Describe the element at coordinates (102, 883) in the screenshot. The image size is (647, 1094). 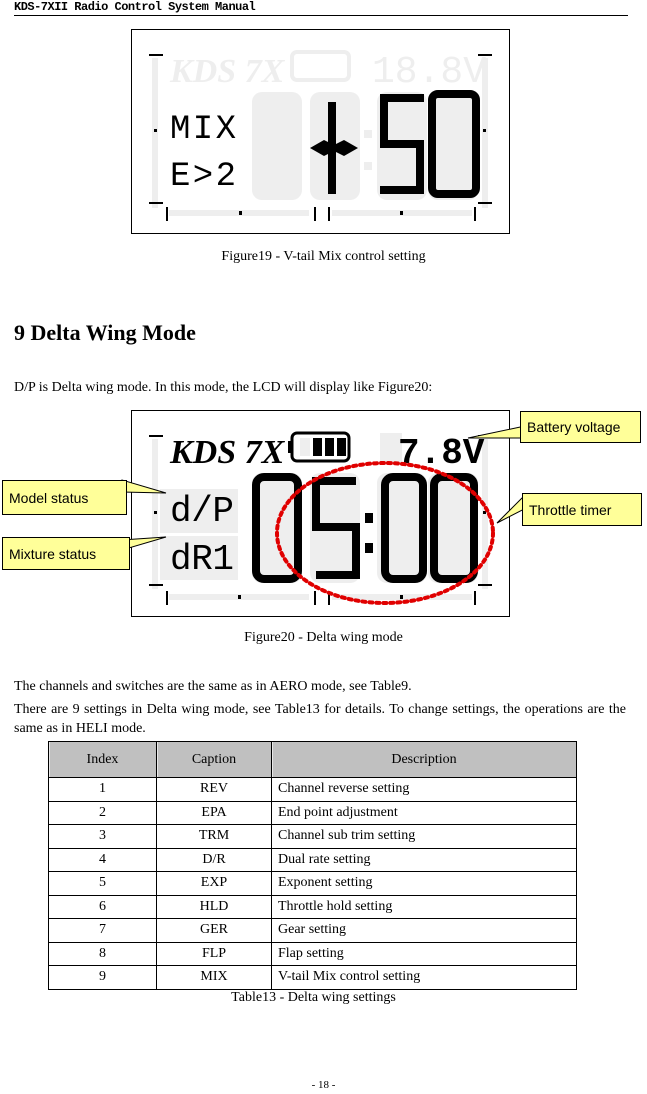
I see `cell-index: 5` at that location.